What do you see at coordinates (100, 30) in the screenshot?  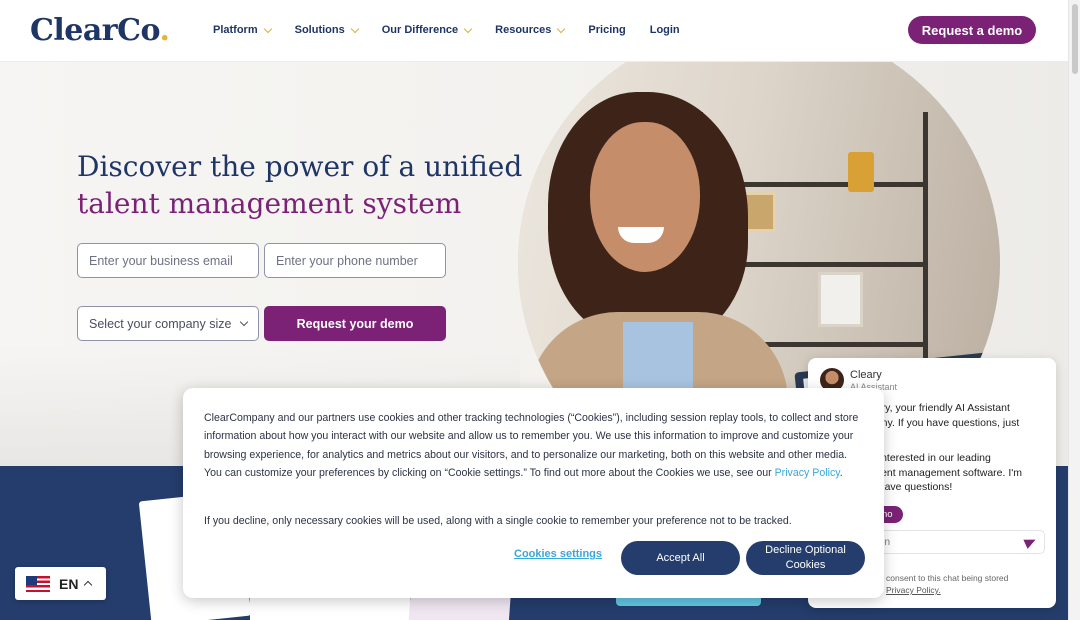 I see `clearco-logo: ClearCo.` at bounding box center [100, 30].